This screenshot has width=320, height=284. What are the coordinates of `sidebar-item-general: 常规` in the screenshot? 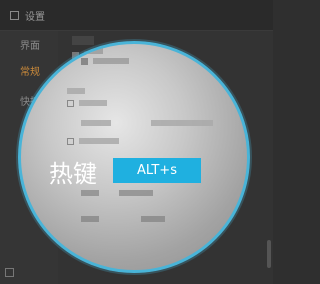 It's located at (30, 70).